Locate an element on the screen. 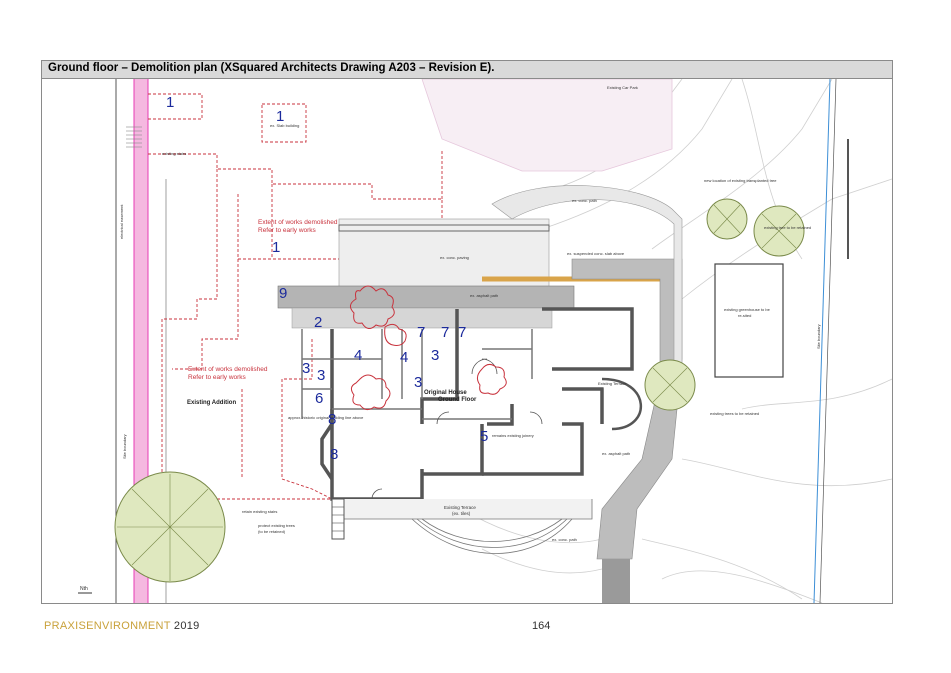 The width and height of the screenshot is (951, 673). label-protect-trees-1: protect existing trees is located at coordinates (276, 525).